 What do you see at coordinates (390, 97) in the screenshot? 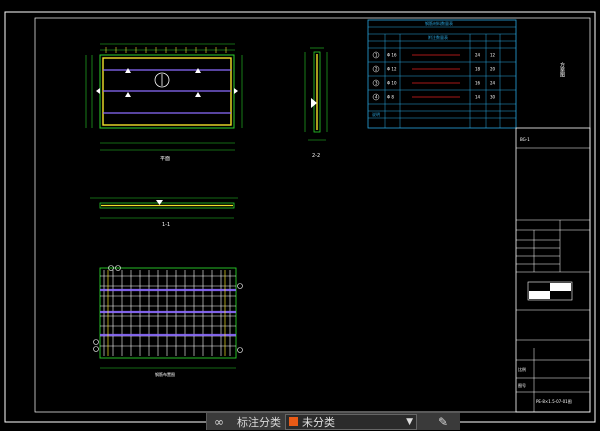
I see `schedule-row-4-dia: Φ 8` at bounding box center [390, 97].